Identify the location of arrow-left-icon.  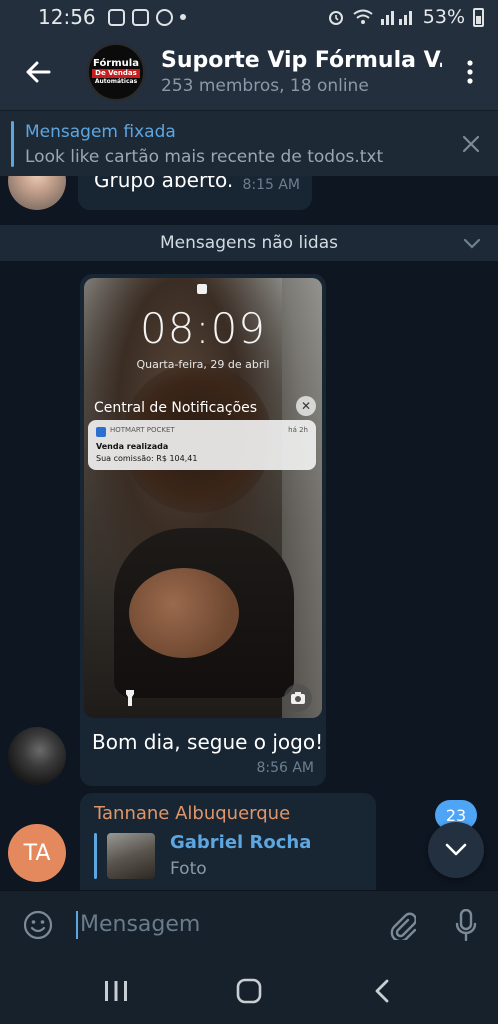
(38, 72).